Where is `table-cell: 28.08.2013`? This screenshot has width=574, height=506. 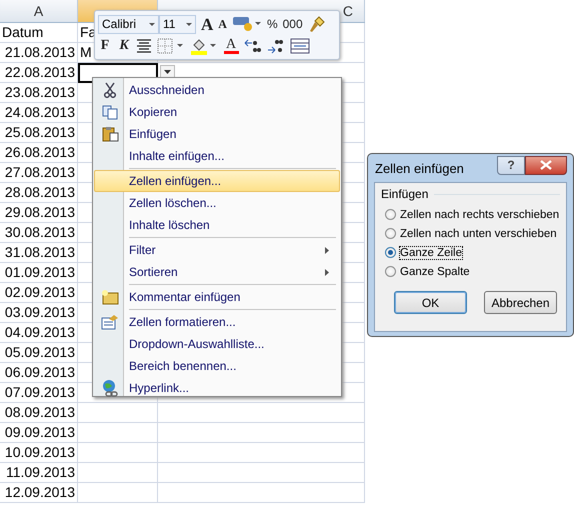 table-cell: 28.08.2013 is located at coordinates (39, 193).